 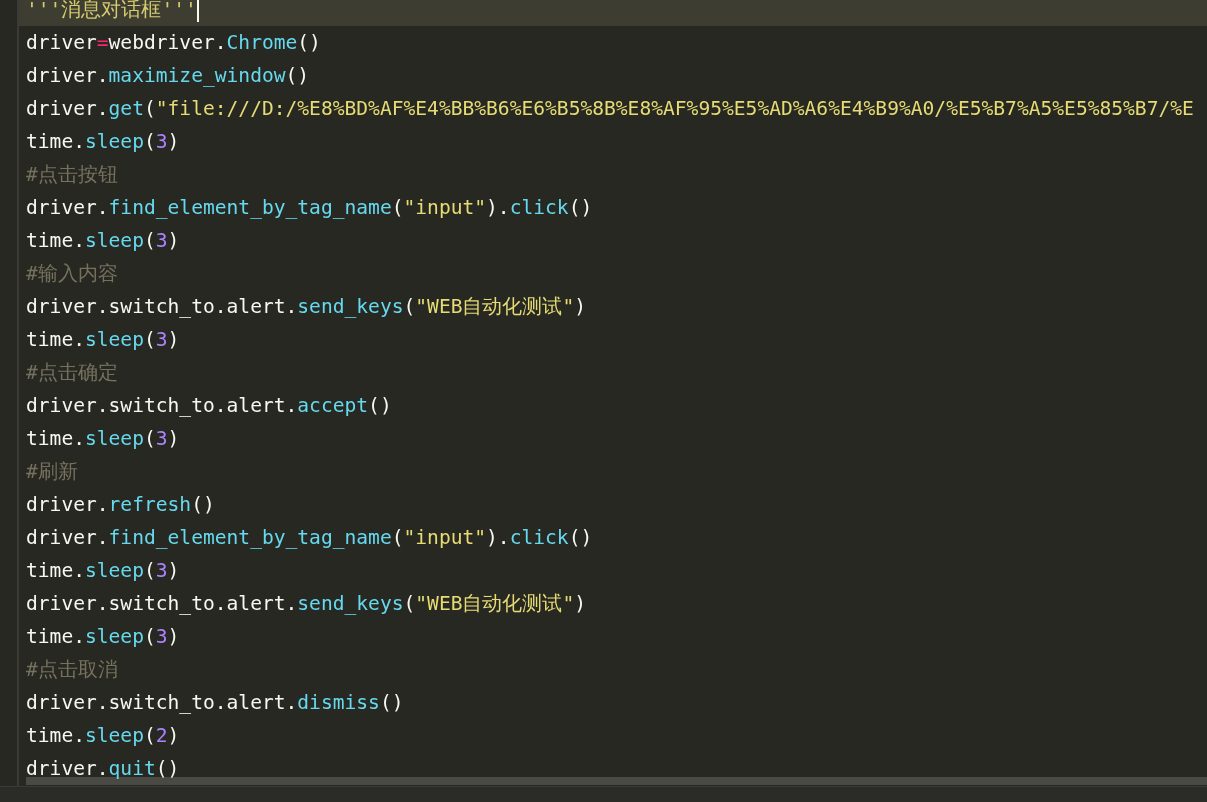 I want to click on code-line: #刷新, so click(x=52, y=471).